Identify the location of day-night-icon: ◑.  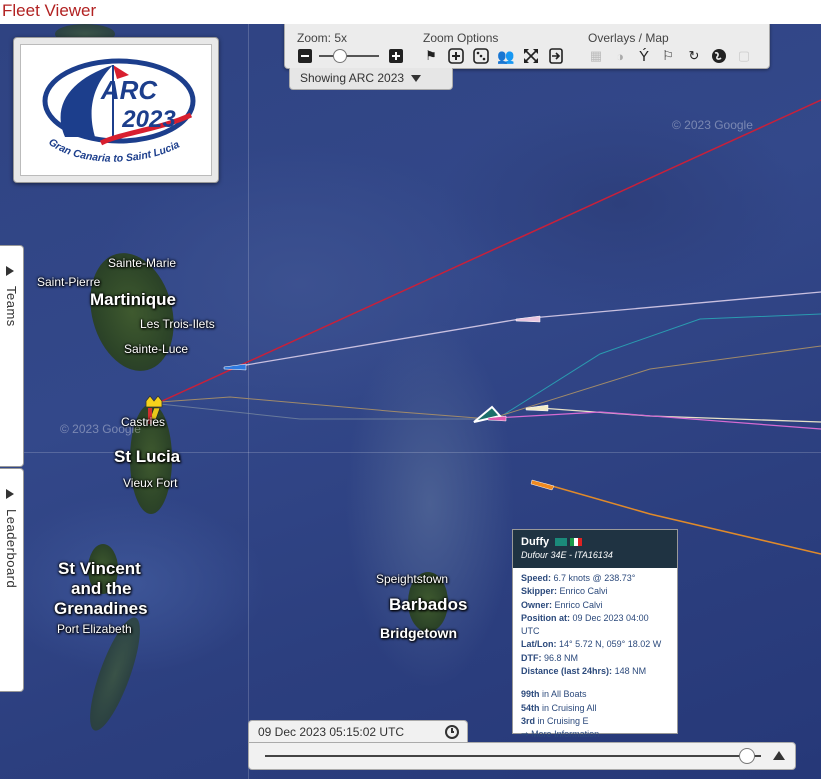
(620, 56).